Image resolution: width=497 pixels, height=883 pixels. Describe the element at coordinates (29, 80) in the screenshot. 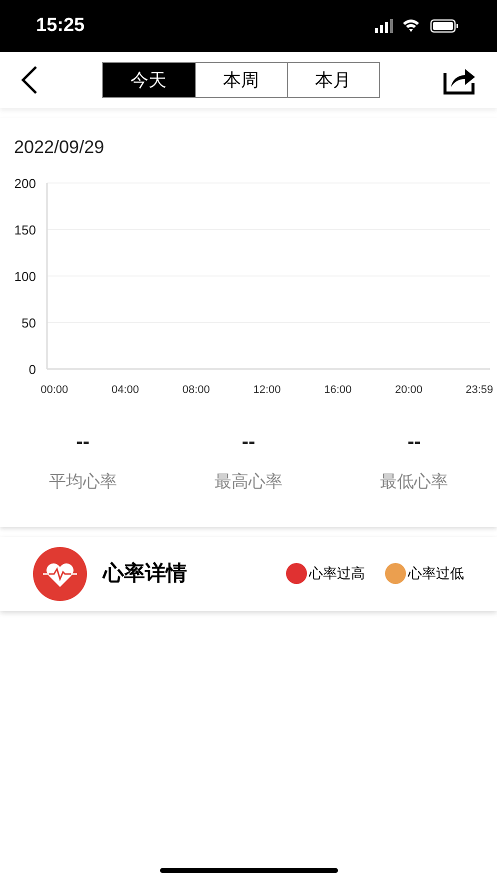

I see `back-icon` at that location.